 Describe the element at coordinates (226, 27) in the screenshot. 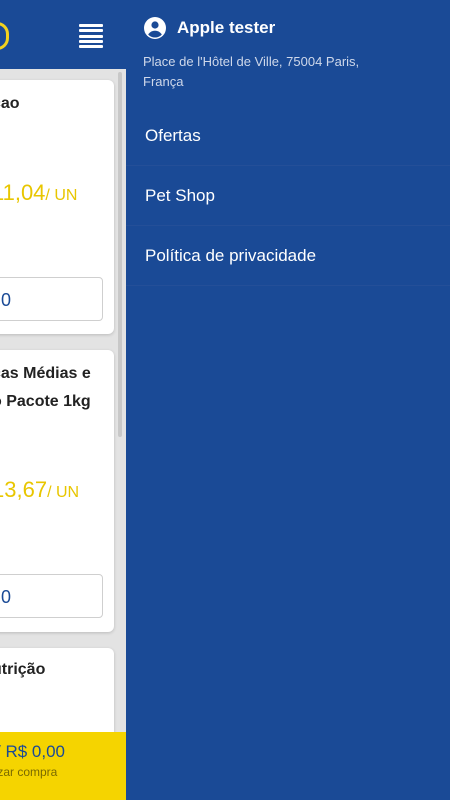

I see `user-name: Apple tester` at that location.